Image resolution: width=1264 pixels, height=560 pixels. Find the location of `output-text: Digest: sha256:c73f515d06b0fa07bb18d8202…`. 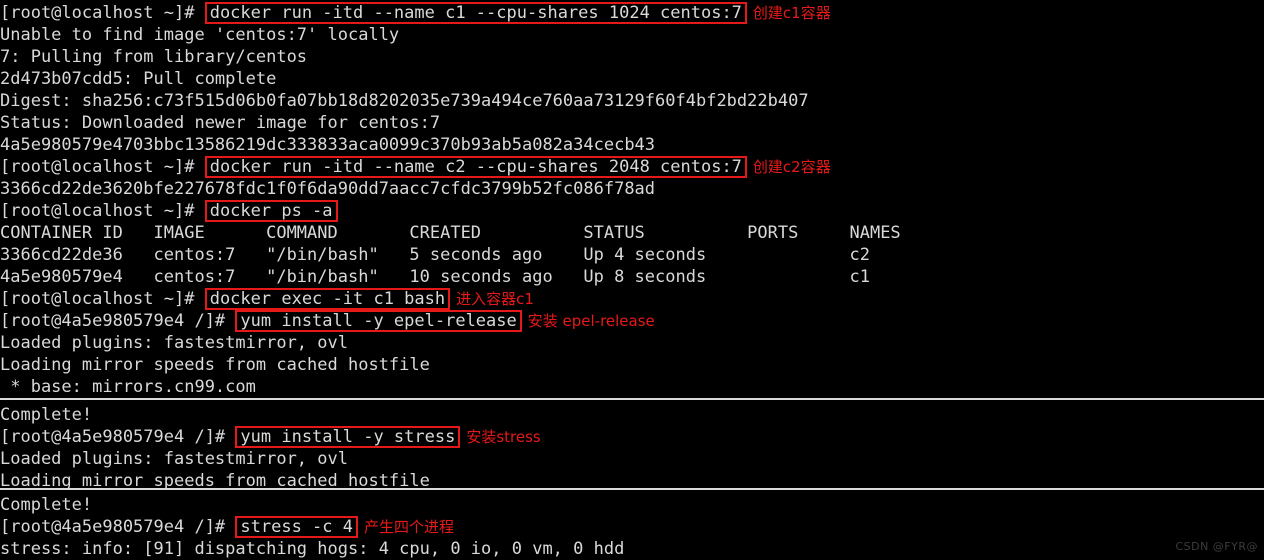

output-text: Digest: sha256:c73f515d06b0fa07bb18d8202… is located at coordinates (404, 101).